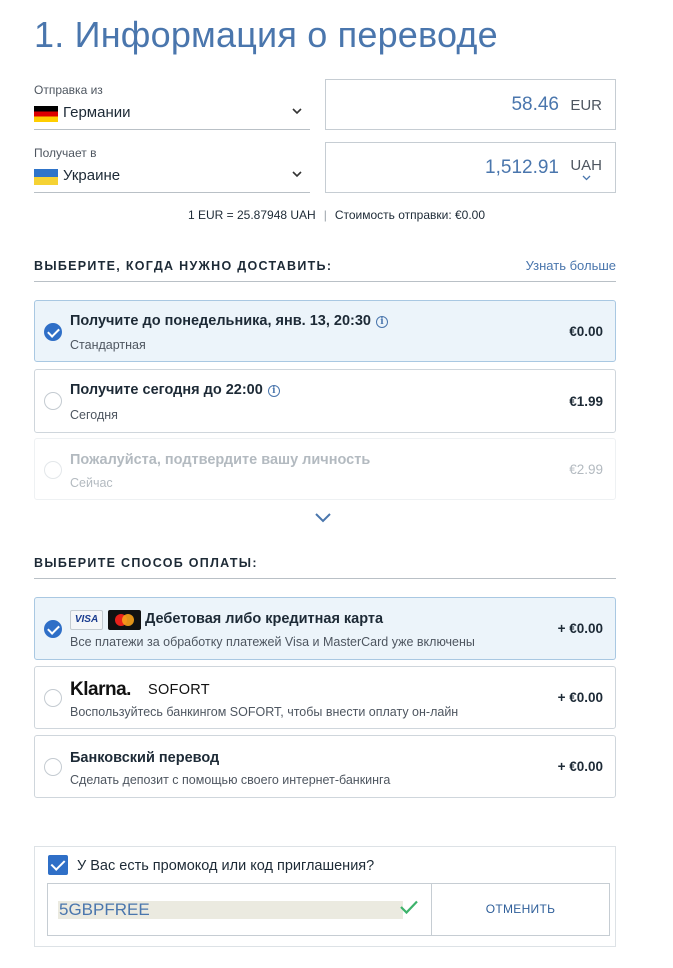 The height and width of the screenshot is (968, 673). I want to click on ukraine-flag-icon, so click(46, 177).